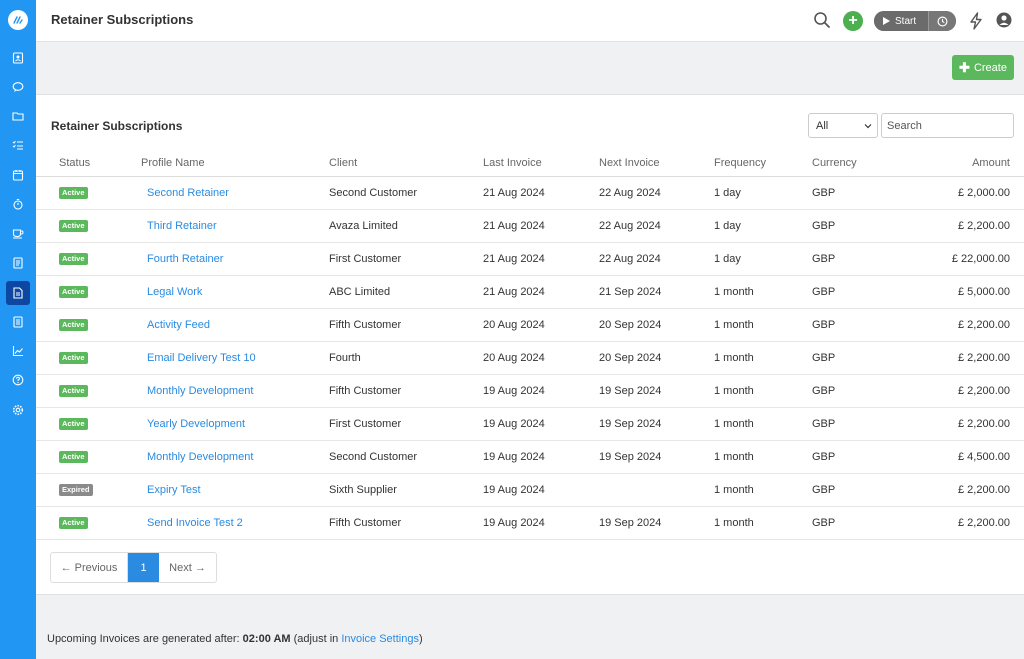 This screenshot has width=1024, height=659. I want to click on user-avatar-icon, so click(1004, 20).